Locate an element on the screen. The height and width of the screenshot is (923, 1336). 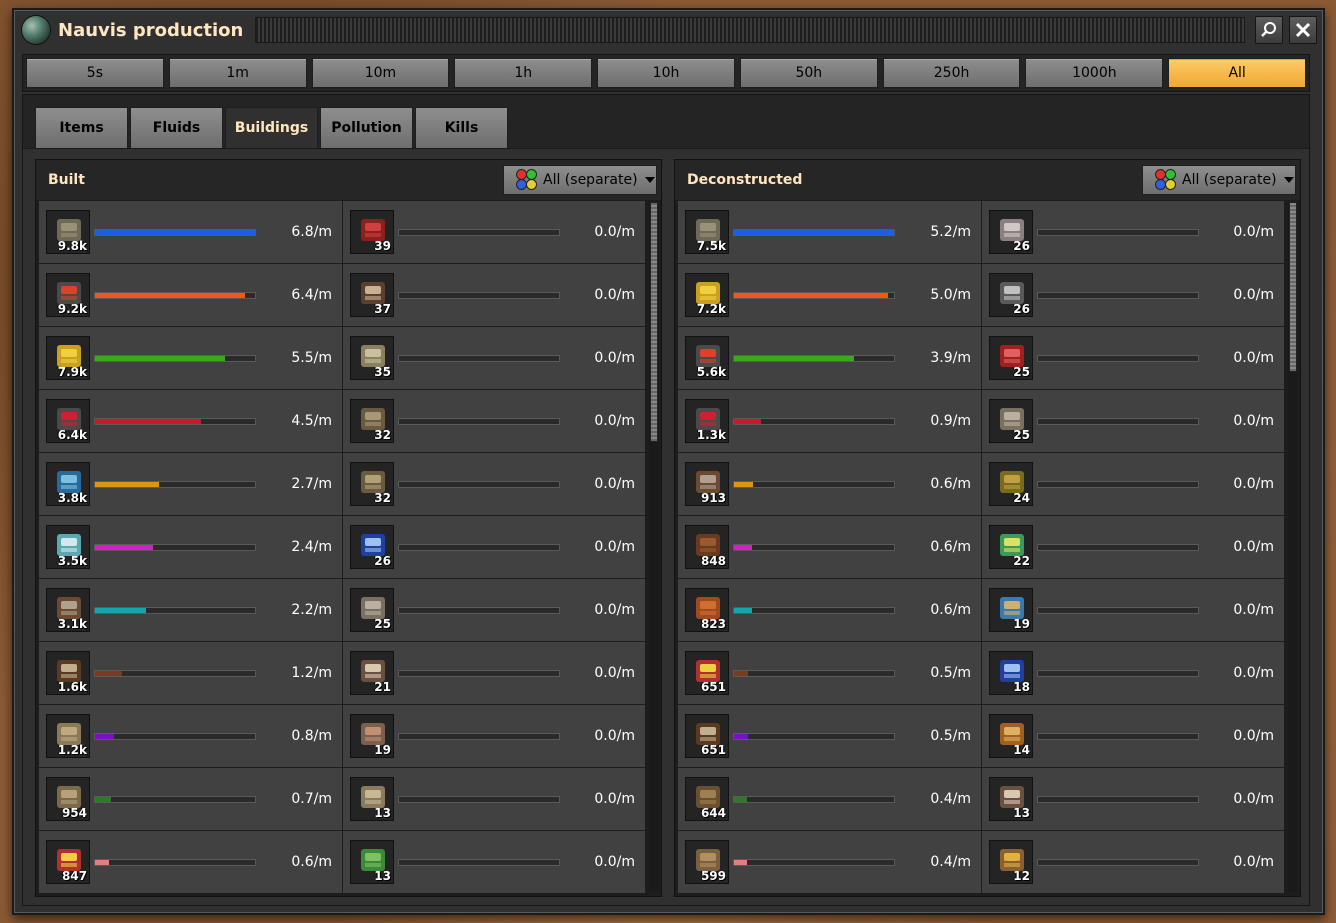
time-range-button: 1000h is located at coordinates (1094, 73).